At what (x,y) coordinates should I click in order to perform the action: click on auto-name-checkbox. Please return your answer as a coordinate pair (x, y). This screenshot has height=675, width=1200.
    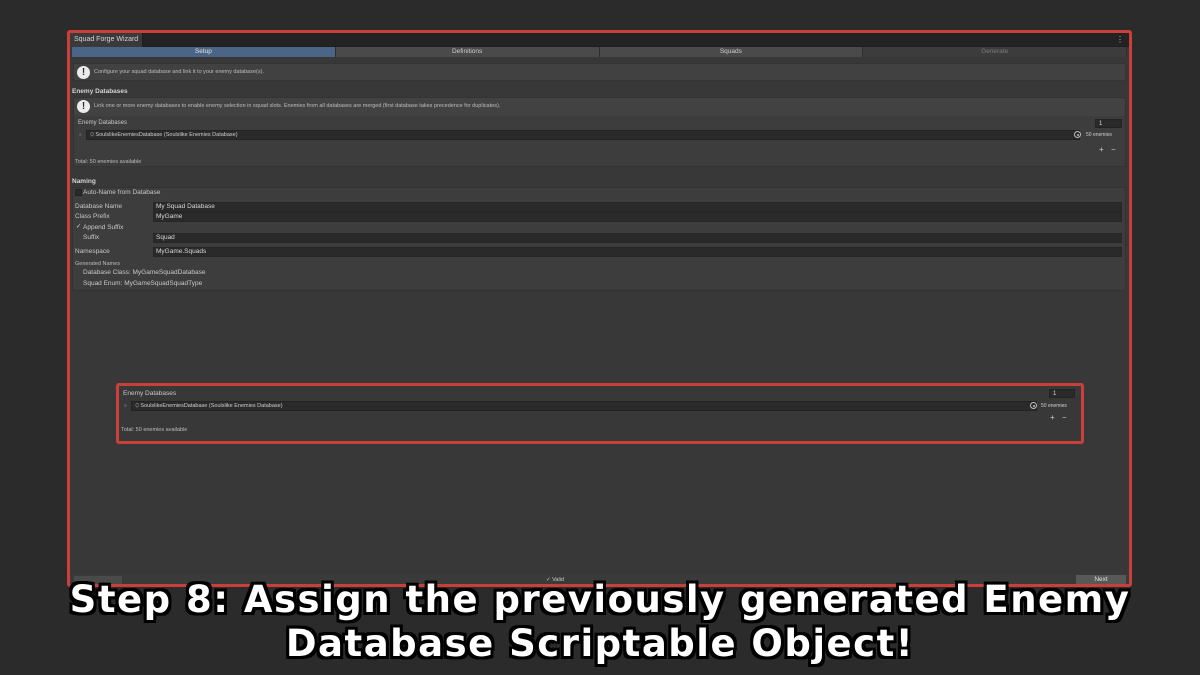
    Looking at the image, I should click on (78, 192).